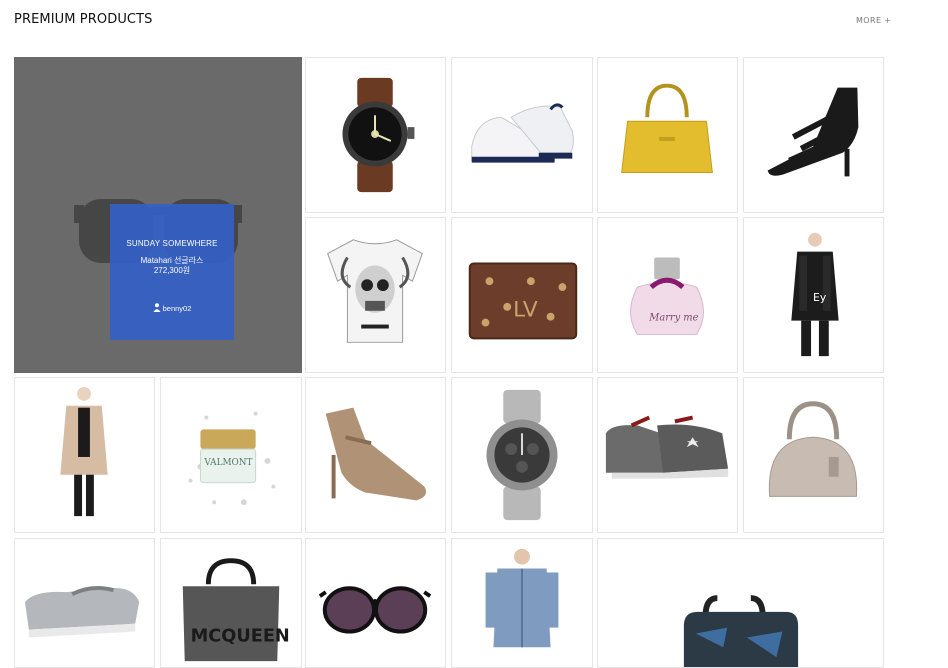 This screenshot has width=948, height=668. I want to click on product-tile: LV, so click(522, 295).